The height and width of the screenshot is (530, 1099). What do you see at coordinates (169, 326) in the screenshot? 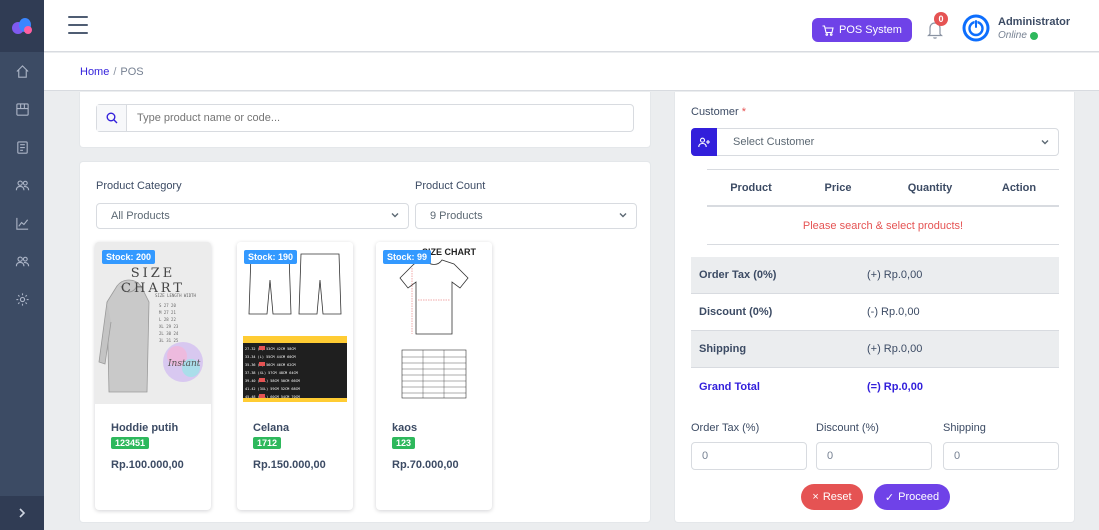
I see `svg-text: XL 29 23` at bounding box center [169, 326].